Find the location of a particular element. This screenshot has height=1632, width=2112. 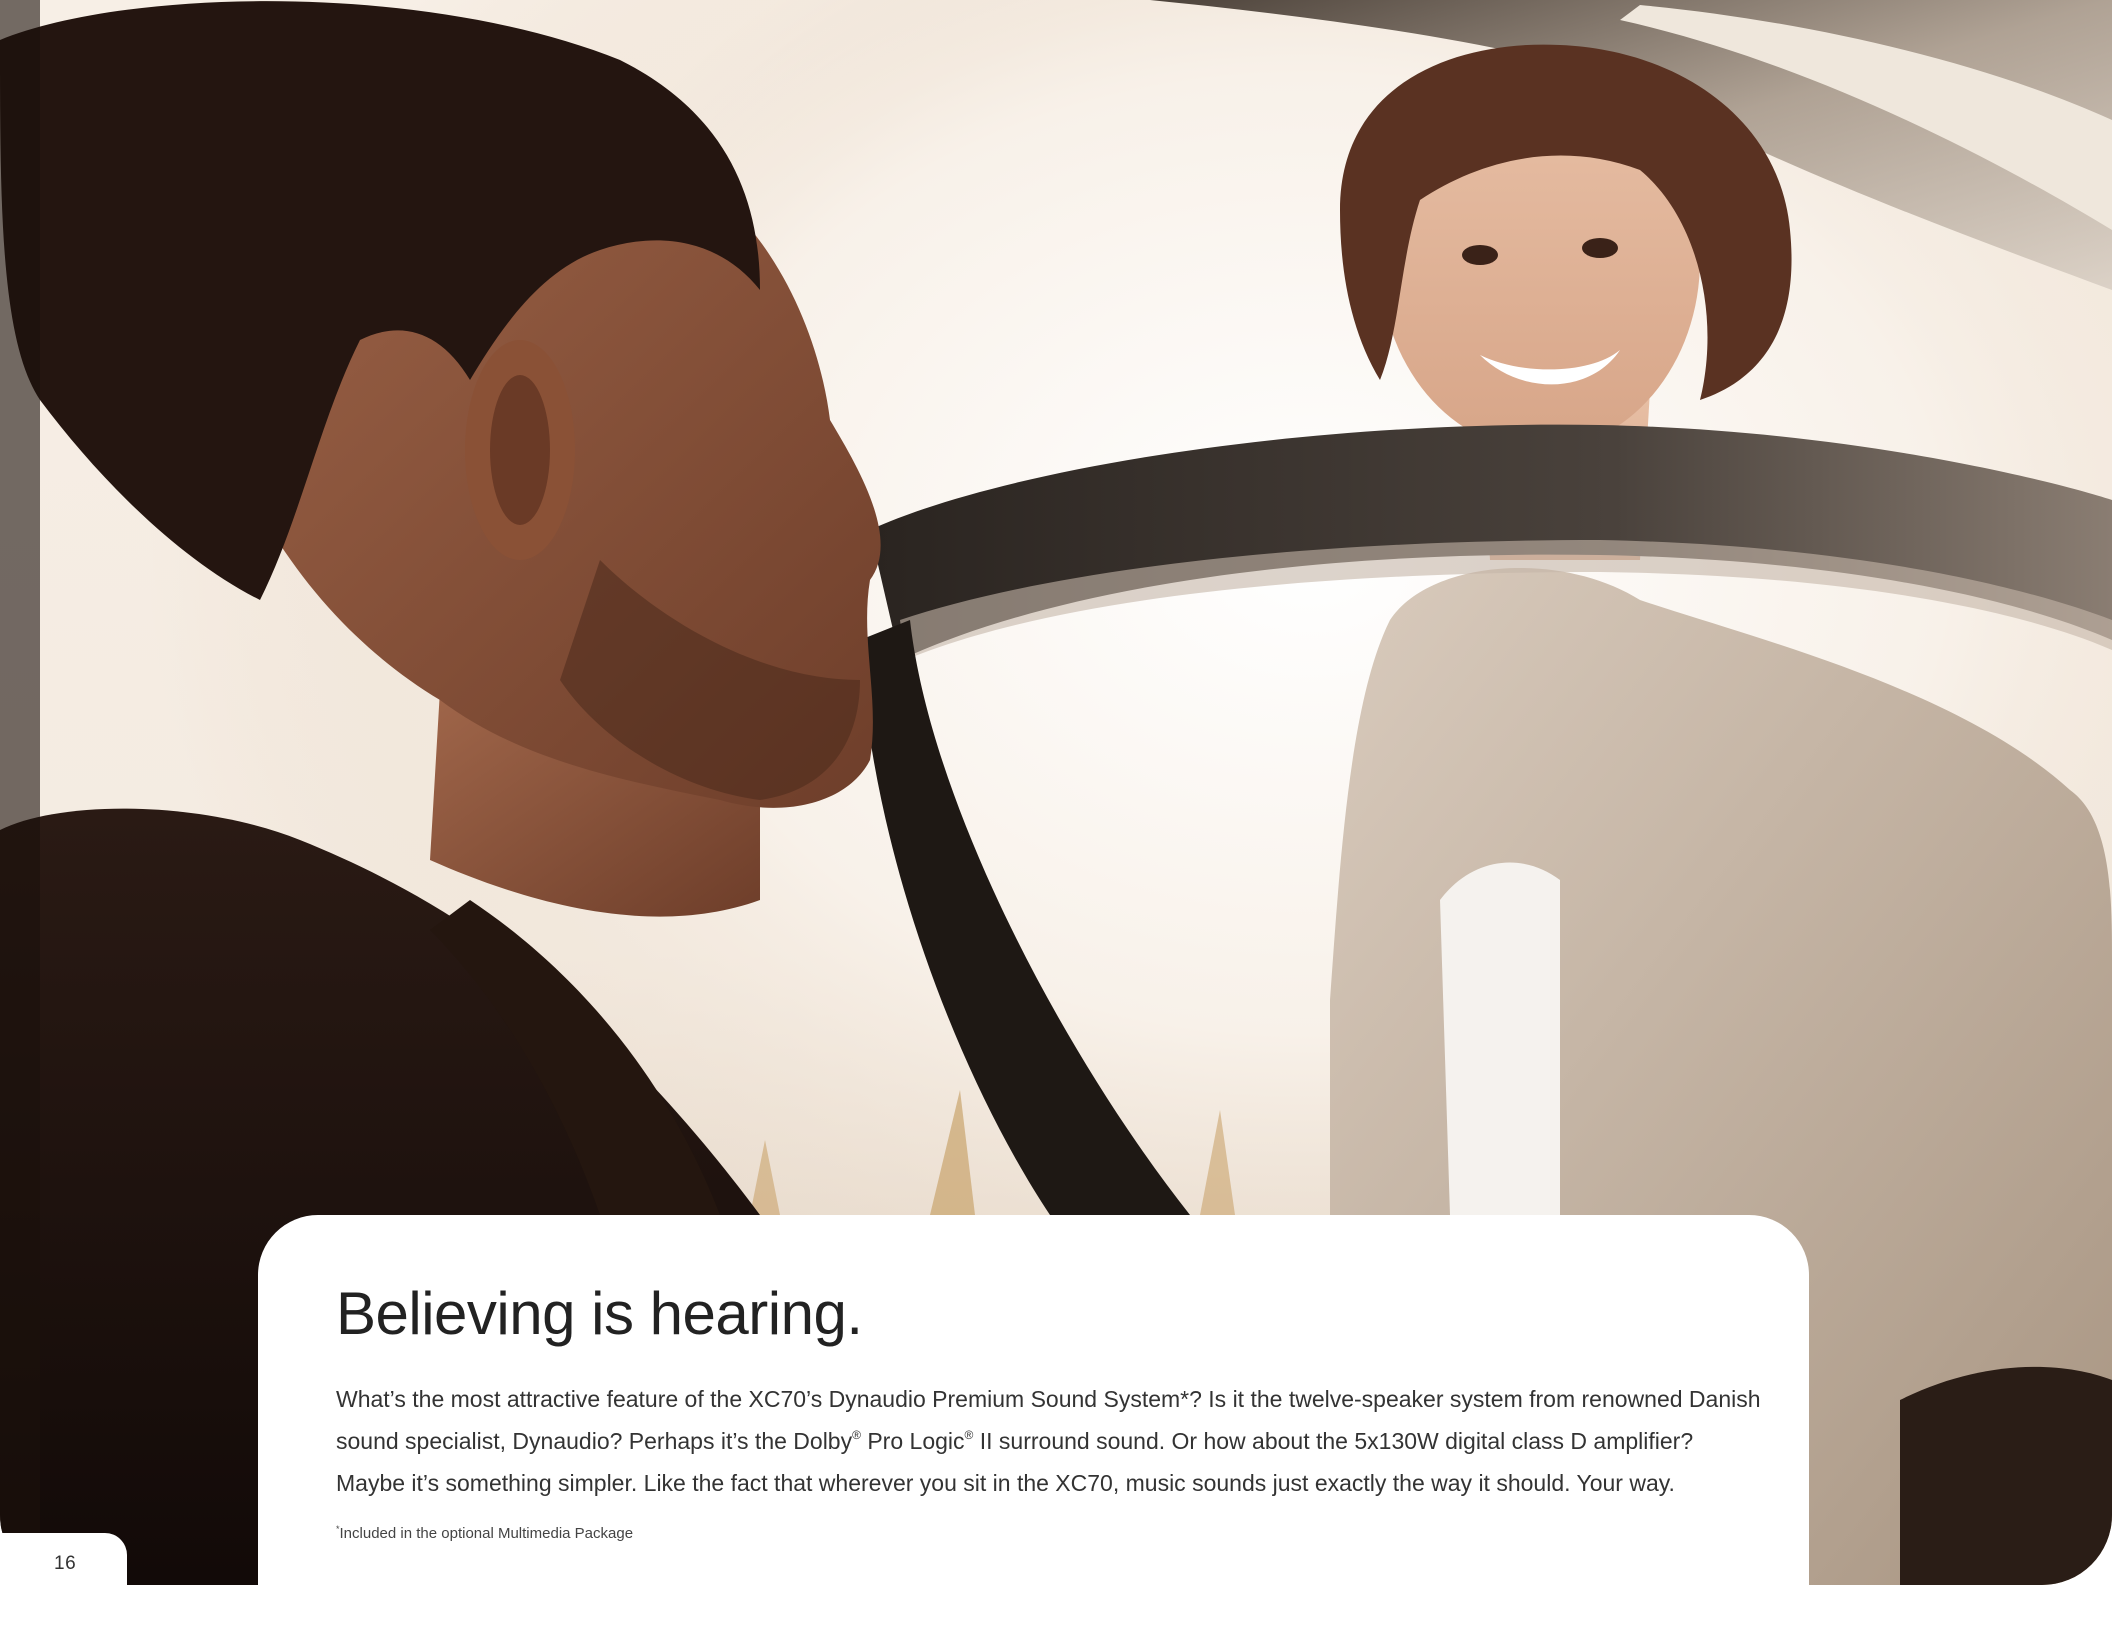

headline: Believing is hearing. is located at coordinates (599, 1313).